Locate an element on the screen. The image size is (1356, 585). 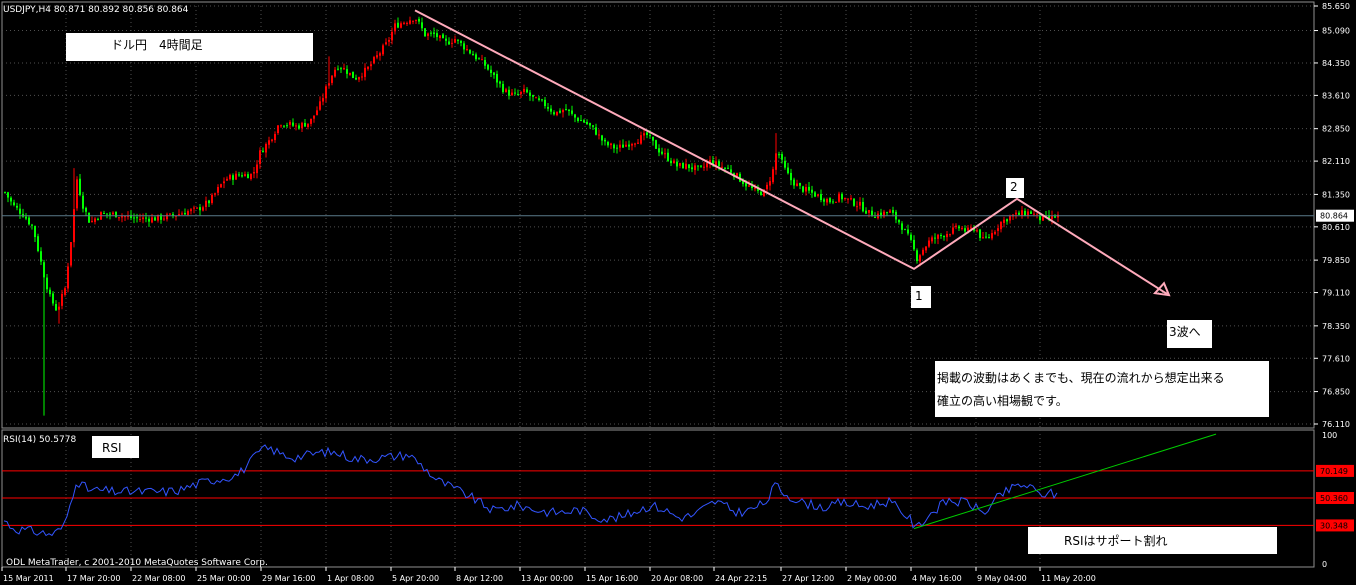
price-tick-label: 82.850 is located at coordinates (1336, 129).